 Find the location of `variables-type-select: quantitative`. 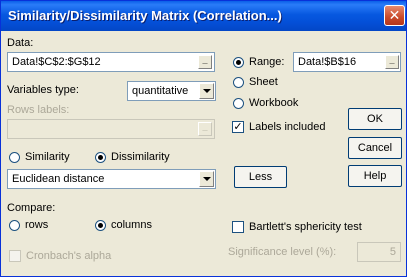

variables-type-select: quantitative is located at coordinates (171, 91).